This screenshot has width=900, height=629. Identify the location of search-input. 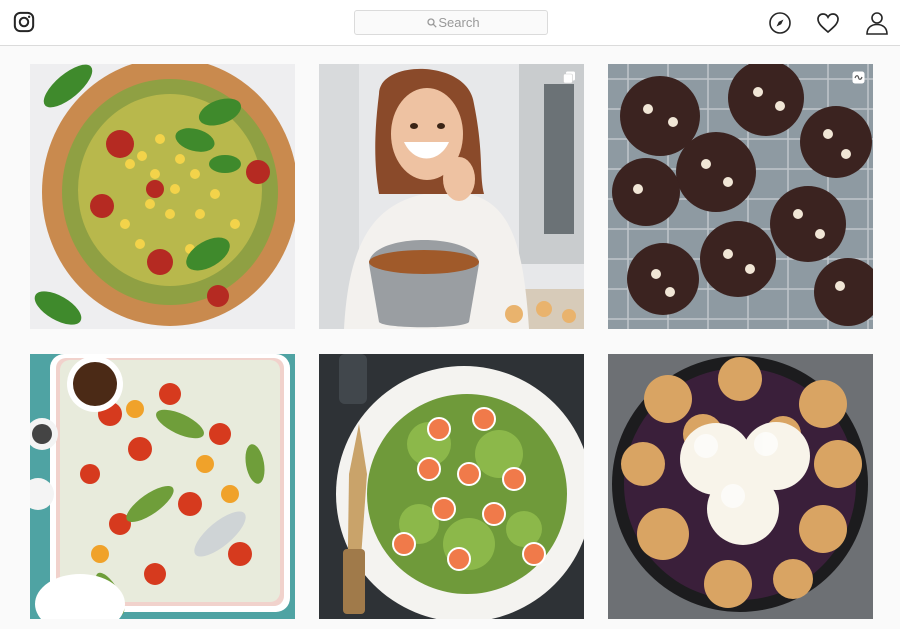
(451, 22).